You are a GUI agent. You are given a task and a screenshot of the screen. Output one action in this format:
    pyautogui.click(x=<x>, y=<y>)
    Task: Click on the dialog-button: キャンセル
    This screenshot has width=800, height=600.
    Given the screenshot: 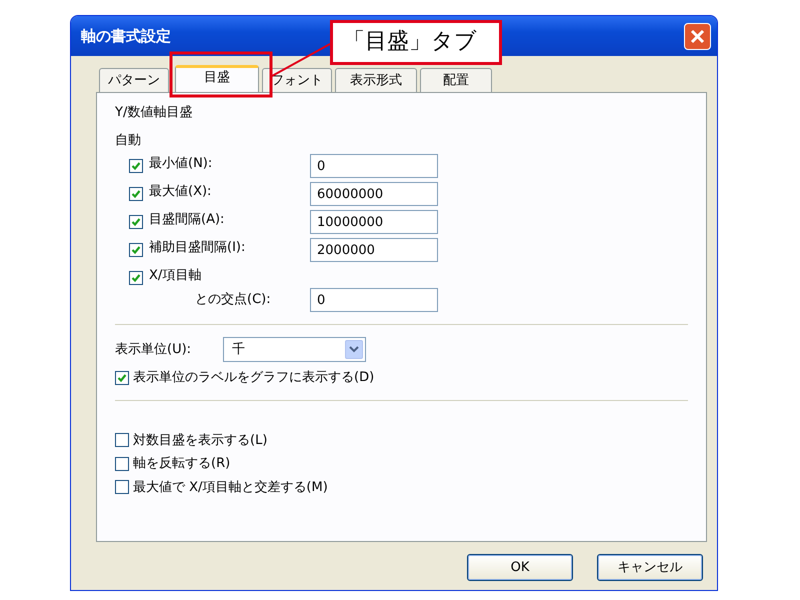 What is the action you would take?
    pyautogui.click(x=650, y=567)
    